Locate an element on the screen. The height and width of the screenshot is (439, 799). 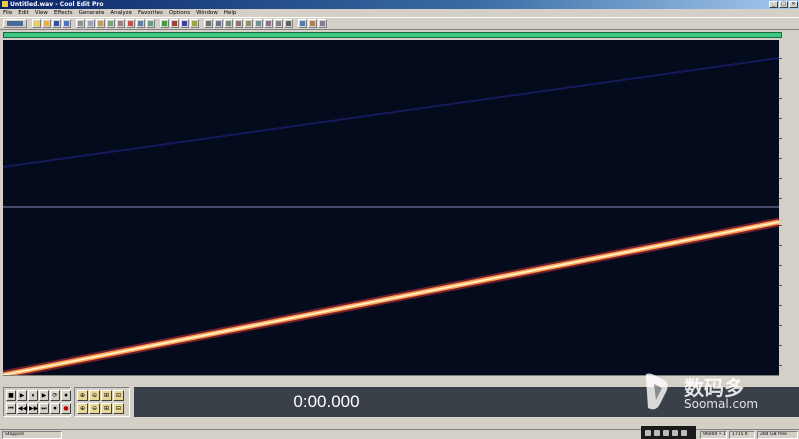
effect-5-button is located at coordinates (248, 23).